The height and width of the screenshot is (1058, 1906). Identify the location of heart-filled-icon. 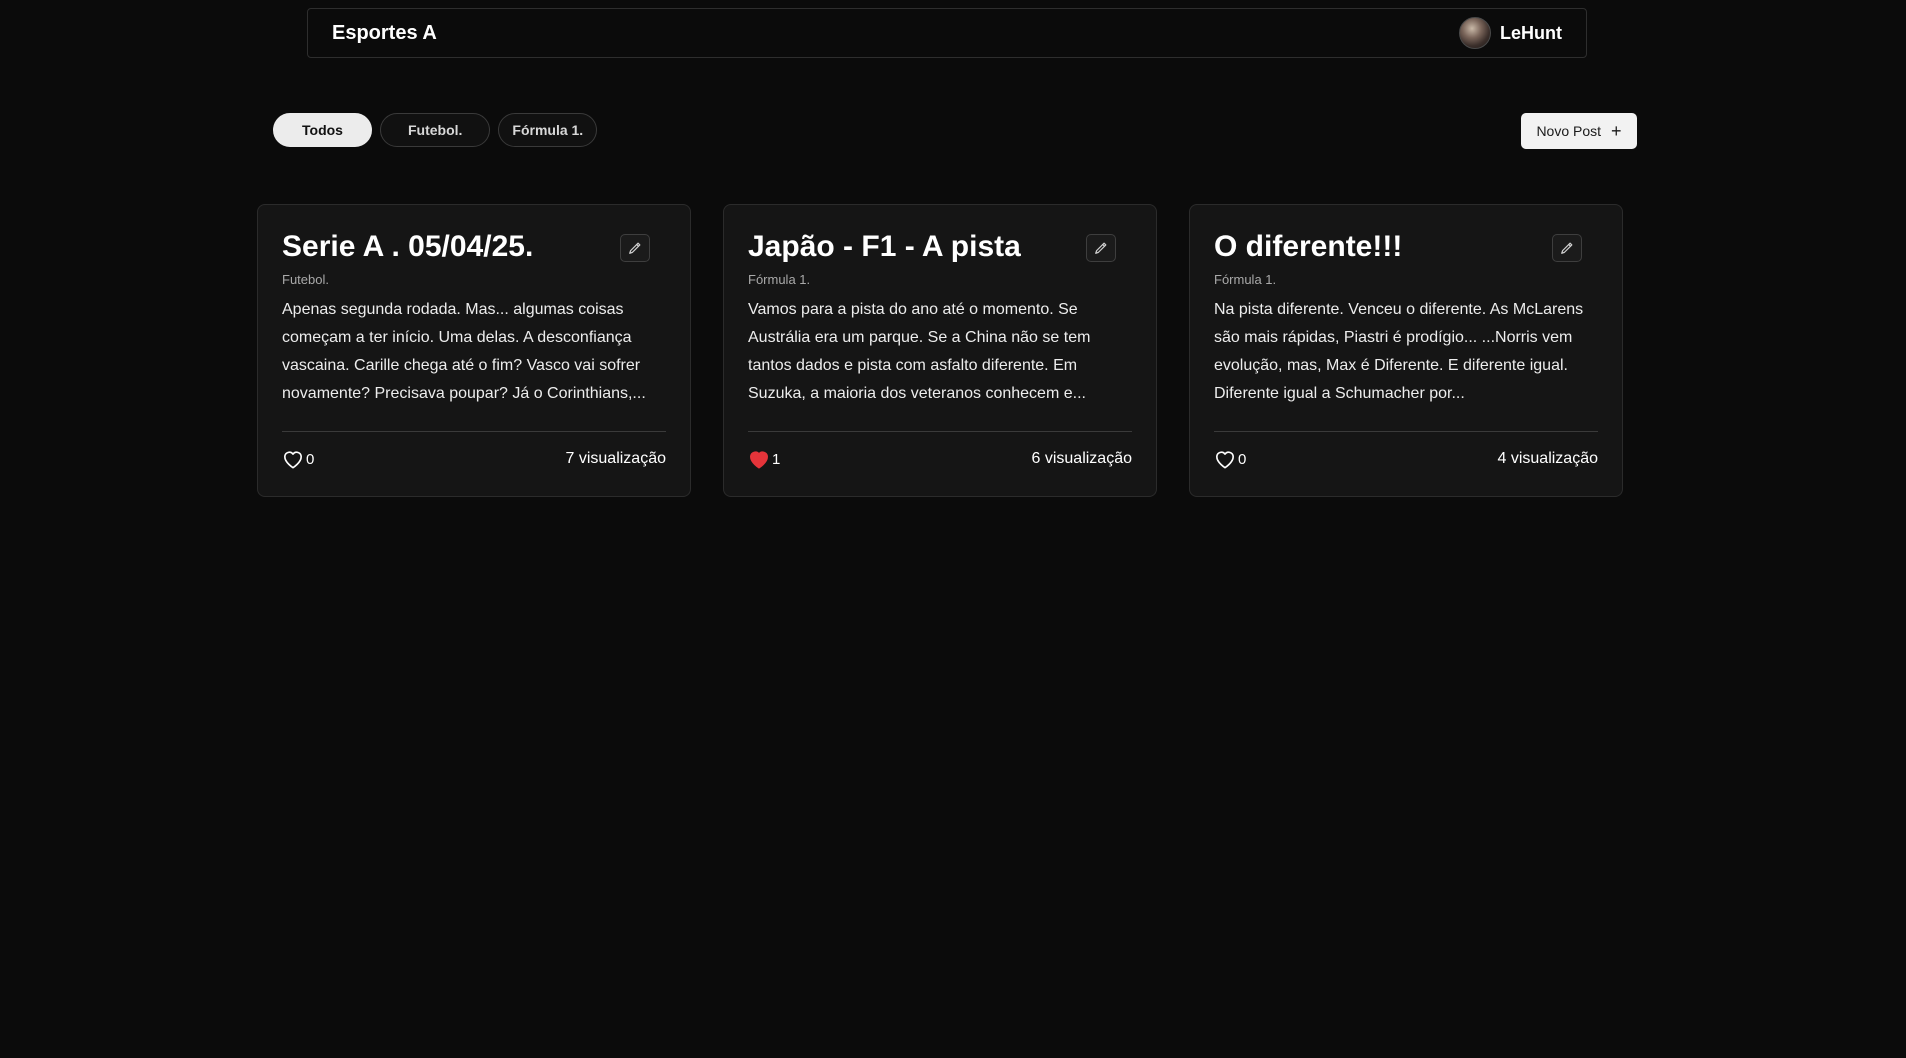
(759, 460).